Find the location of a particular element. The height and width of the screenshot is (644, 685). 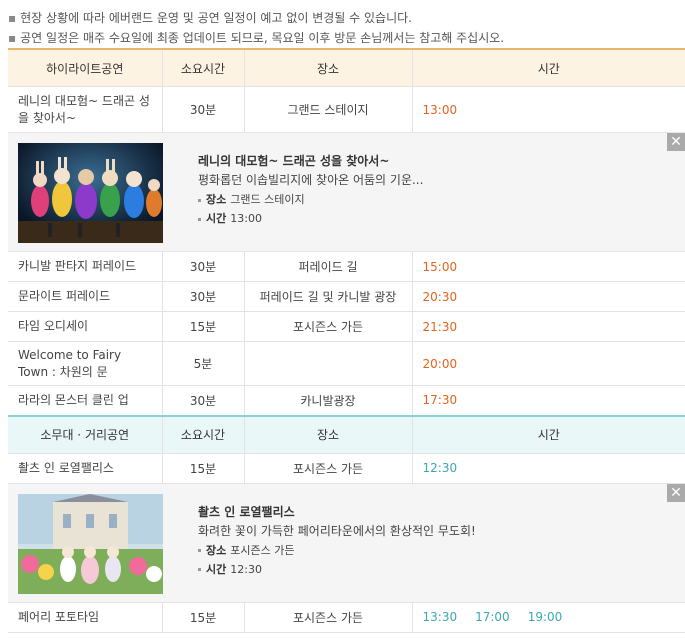

detail-description: 화려한 꽃이 가득한 페어리타운에서의 환상적인 무도회! is located at coordinates (337, 530).